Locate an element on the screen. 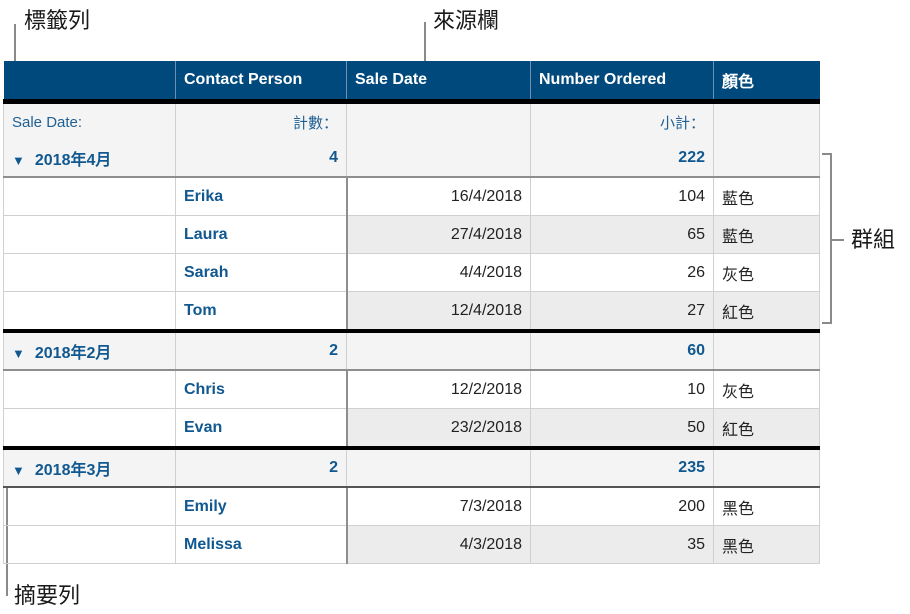 This screenshot has width=910, height=614. number-ordered-cell: 65 is located at coordinates (622, 234).